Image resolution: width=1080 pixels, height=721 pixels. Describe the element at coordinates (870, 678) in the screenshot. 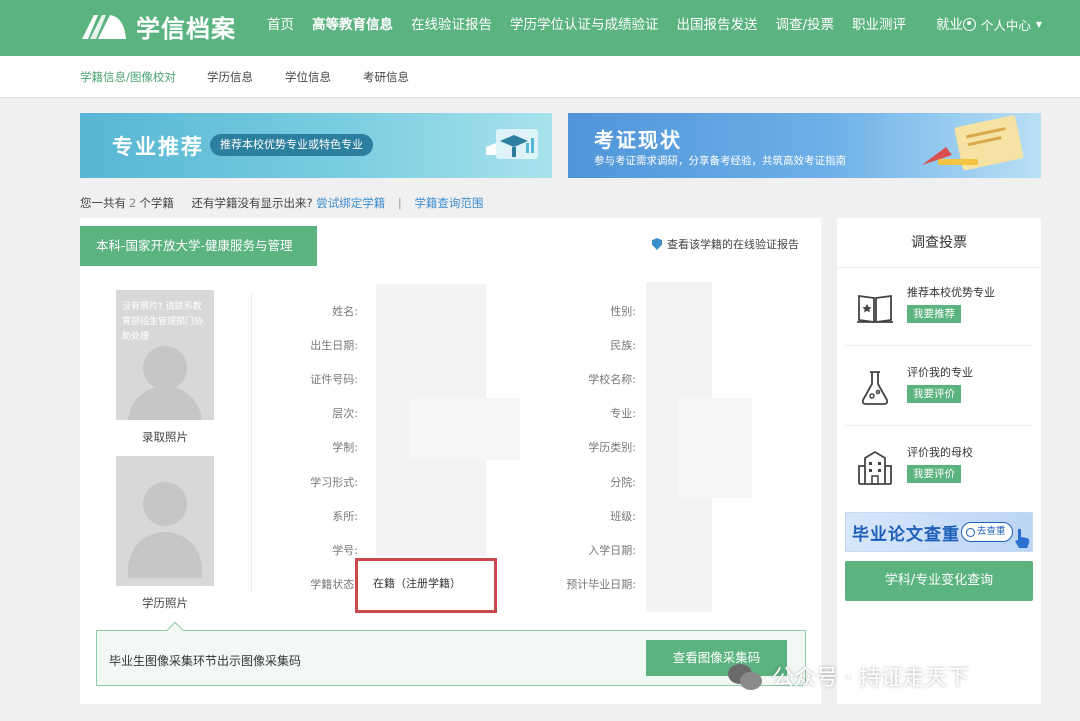

I see `watermark-text: 公众号 · 持证走天下` at that location.